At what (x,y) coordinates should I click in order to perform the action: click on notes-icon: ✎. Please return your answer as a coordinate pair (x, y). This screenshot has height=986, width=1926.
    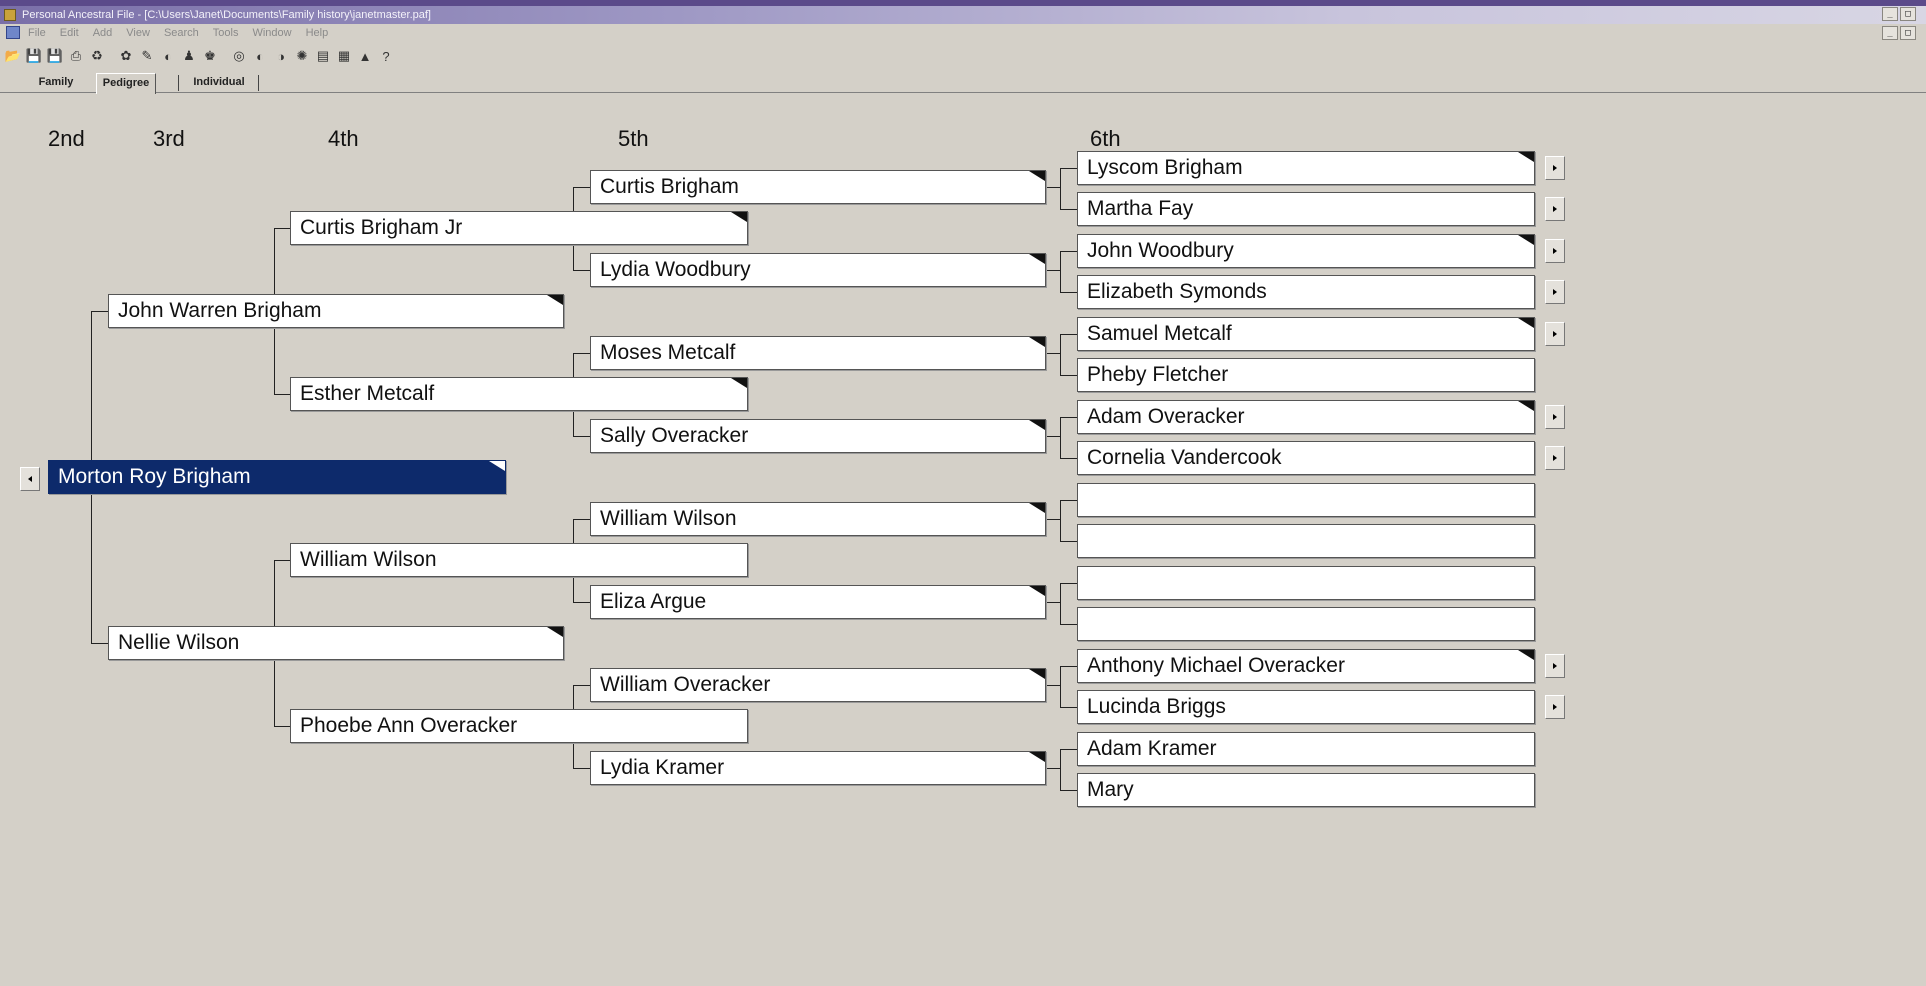
    Looking at the image, I should click on (147, 56).